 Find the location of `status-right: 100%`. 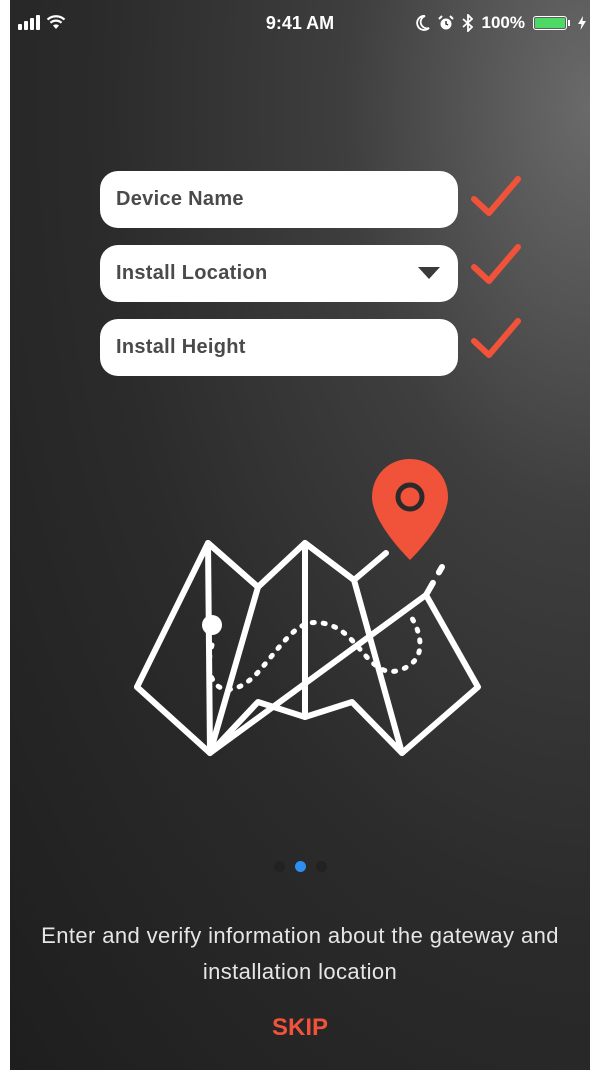

status-right: 100% is located at coordinates (500, 23).